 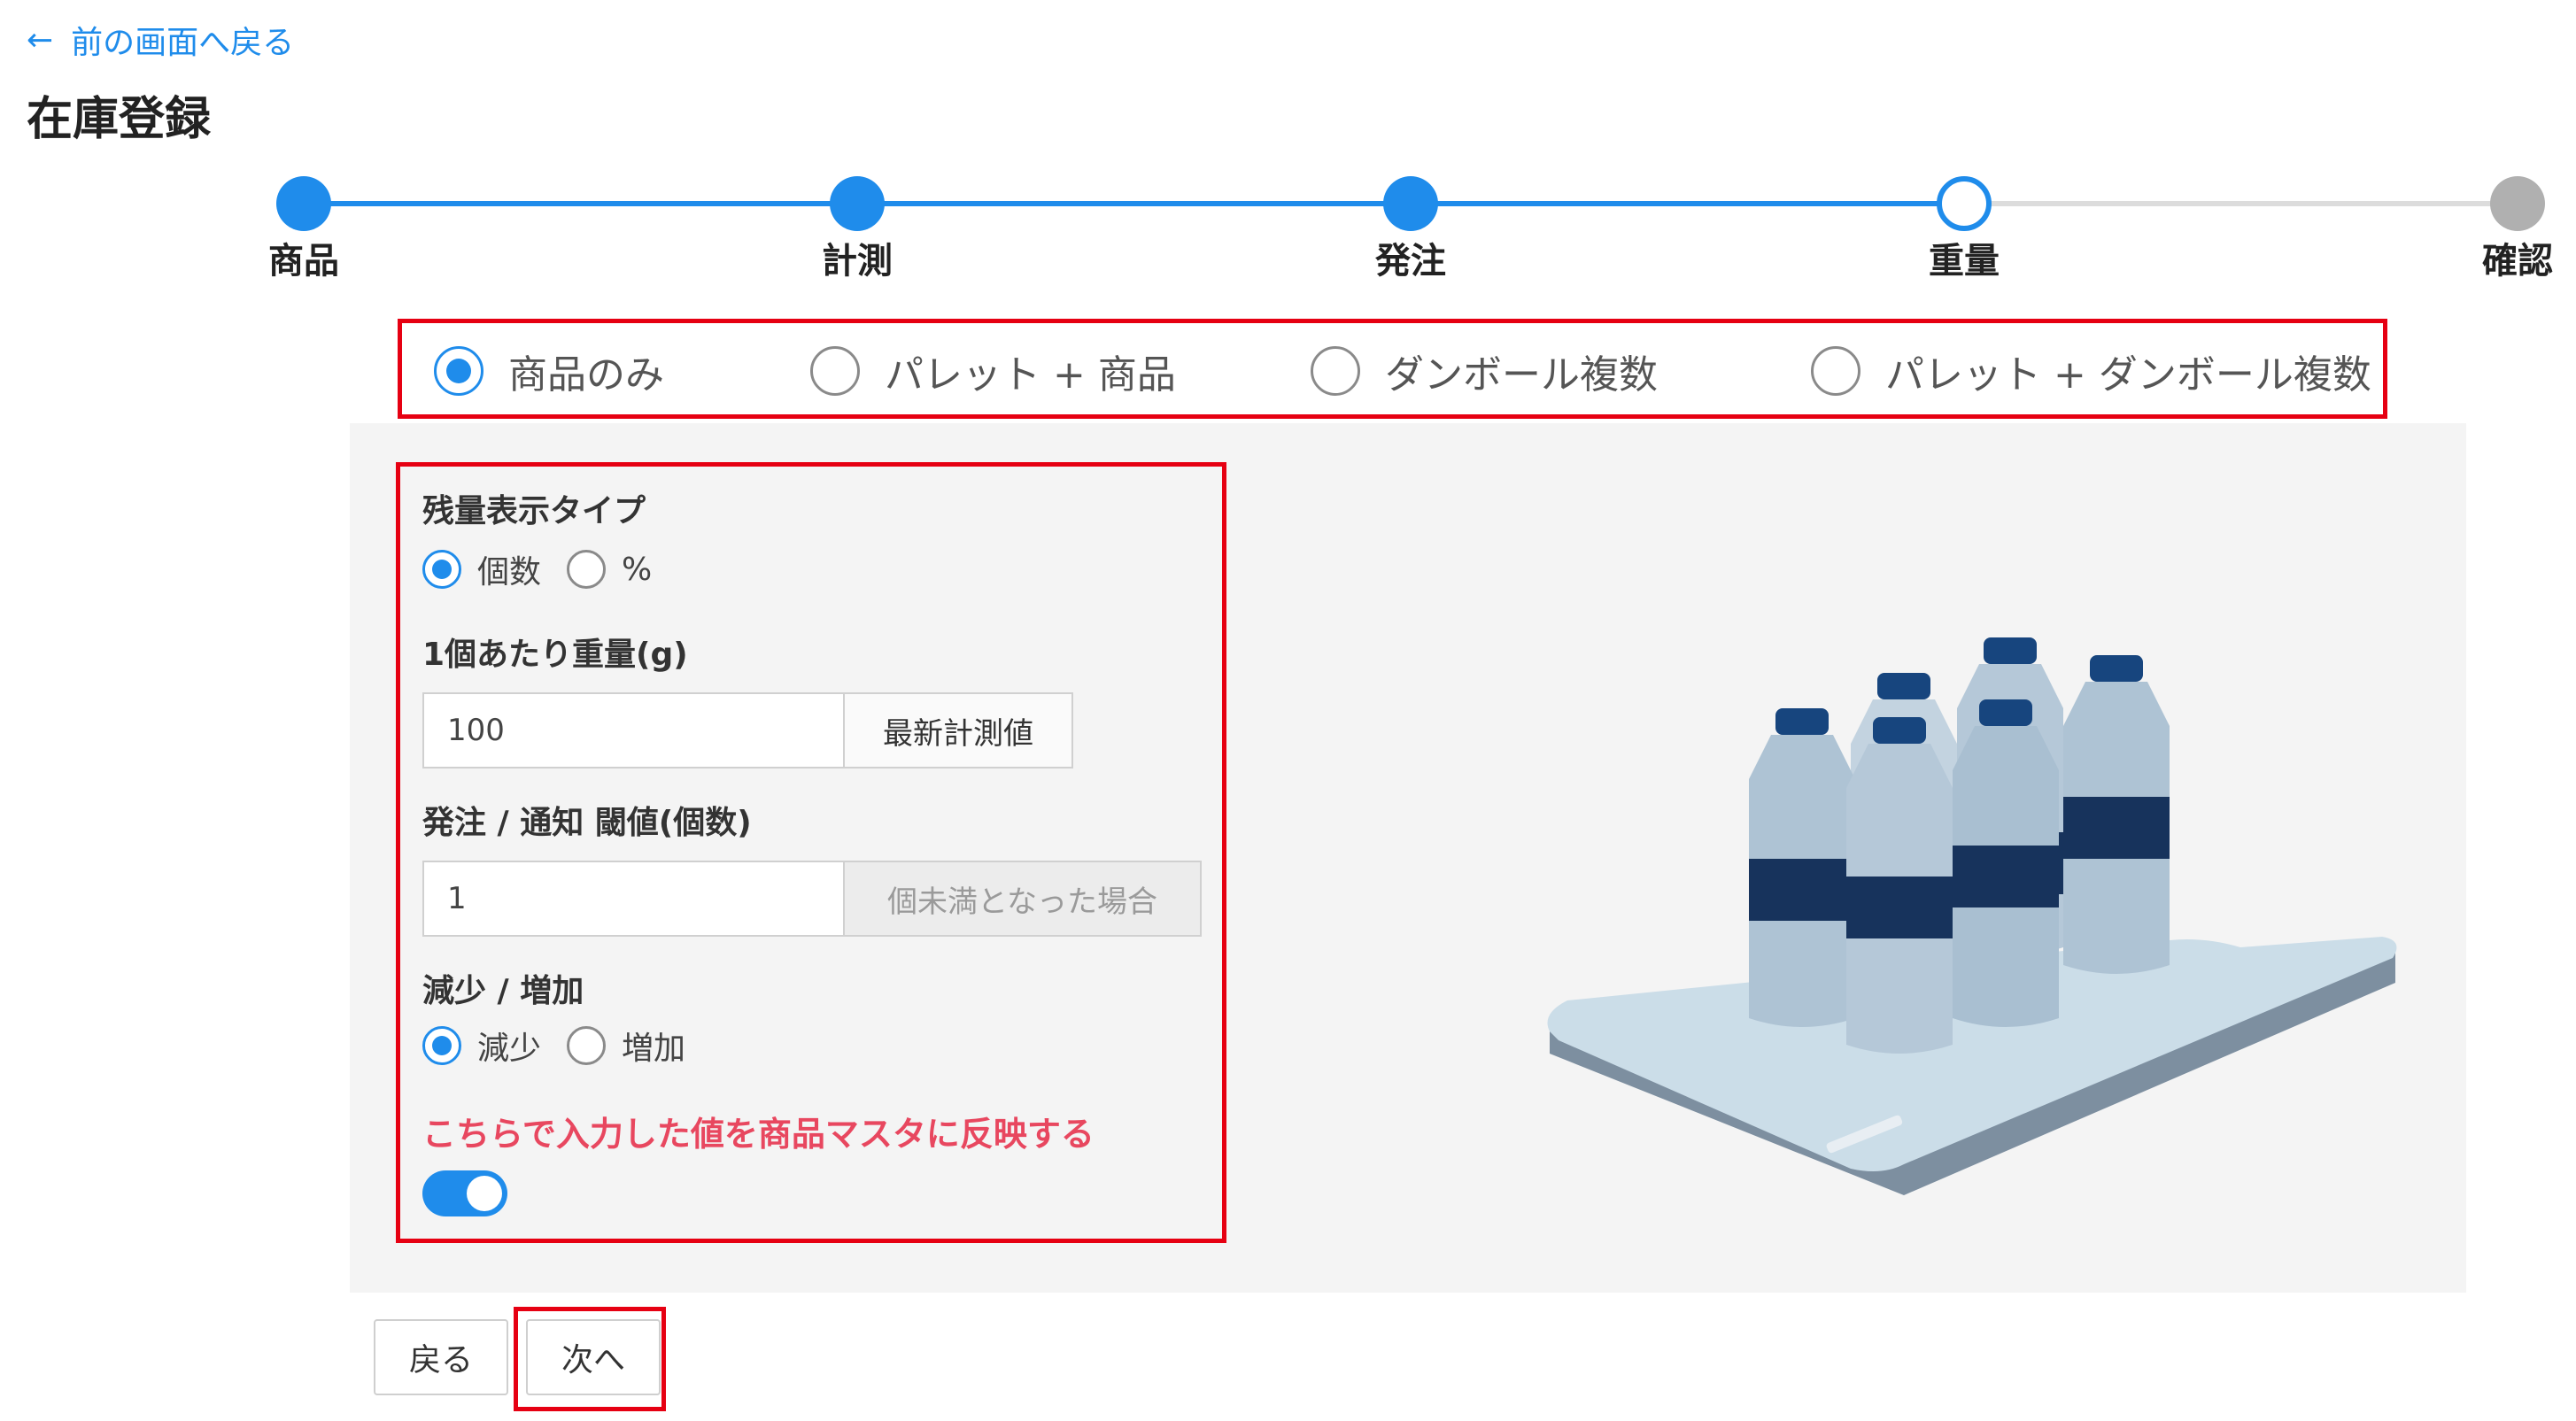 What do you see at coordinates (1022, 899) in the screenshot?
I see `threshold-suffix: 個未満となった場合` at bounding box center [1022, 899].